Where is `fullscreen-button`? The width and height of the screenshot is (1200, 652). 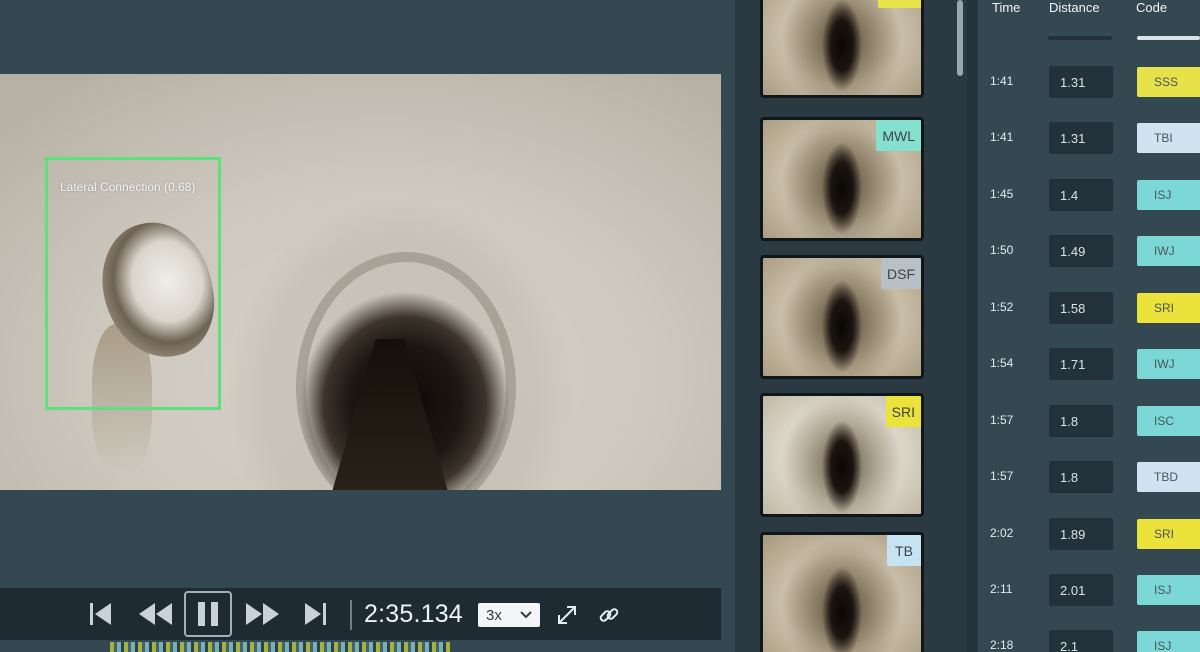 fullscreen-button is located at coordinates (567, 615).